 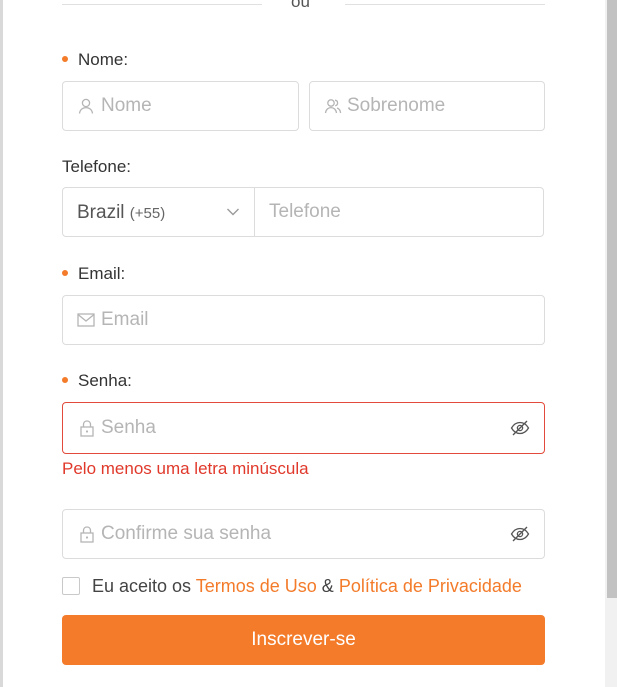 I want to click on confirm-password-field, so click(x=303, y=534).